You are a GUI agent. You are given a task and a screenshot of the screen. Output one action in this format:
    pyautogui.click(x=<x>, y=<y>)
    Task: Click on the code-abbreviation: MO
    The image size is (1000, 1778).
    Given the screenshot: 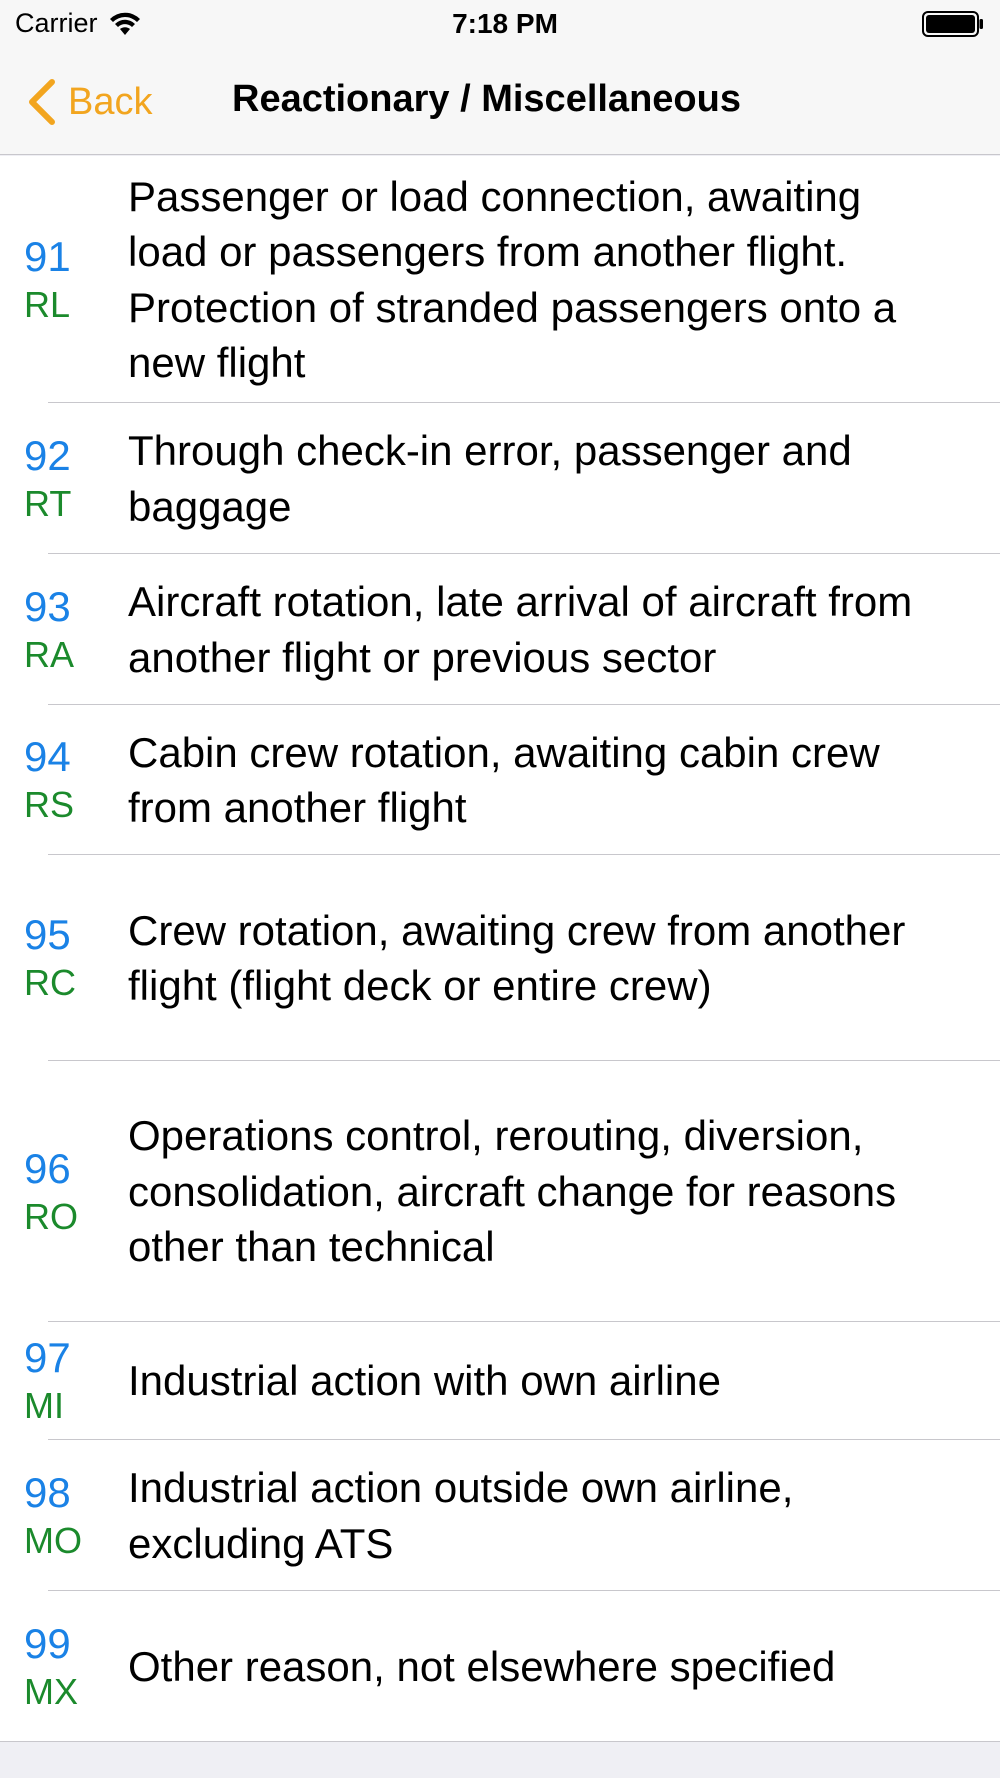 What is the action you would take?
    pyautogui.click(x=53, y=1540)
    